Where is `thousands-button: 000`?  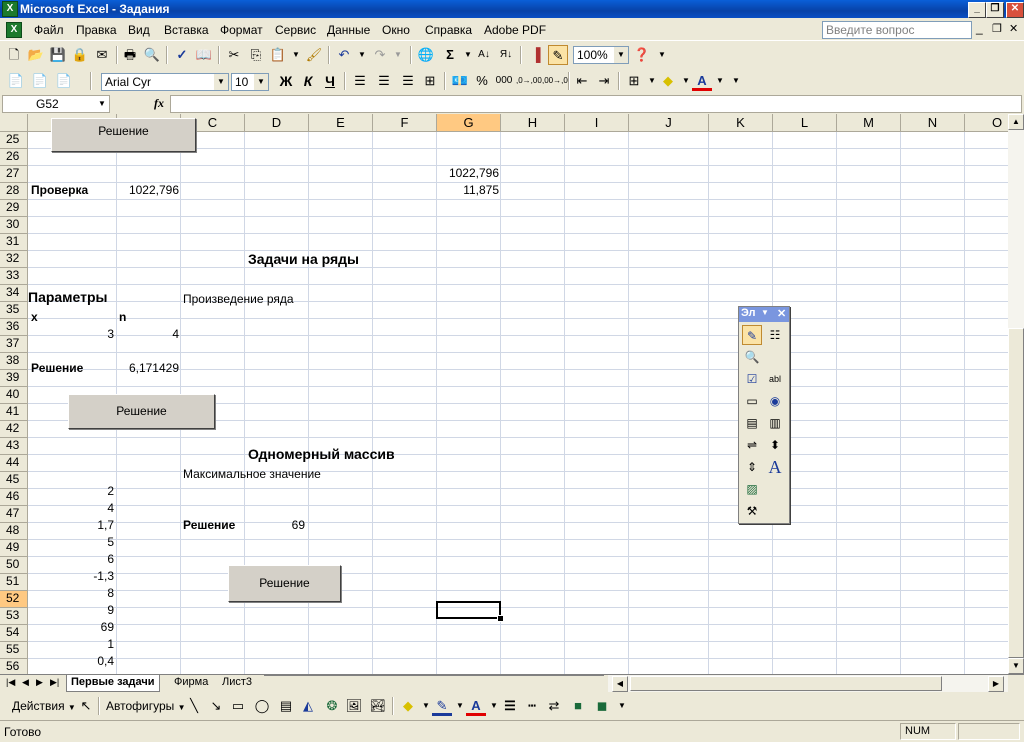
thousands-button: 000 is located at coordinates (504, 81).